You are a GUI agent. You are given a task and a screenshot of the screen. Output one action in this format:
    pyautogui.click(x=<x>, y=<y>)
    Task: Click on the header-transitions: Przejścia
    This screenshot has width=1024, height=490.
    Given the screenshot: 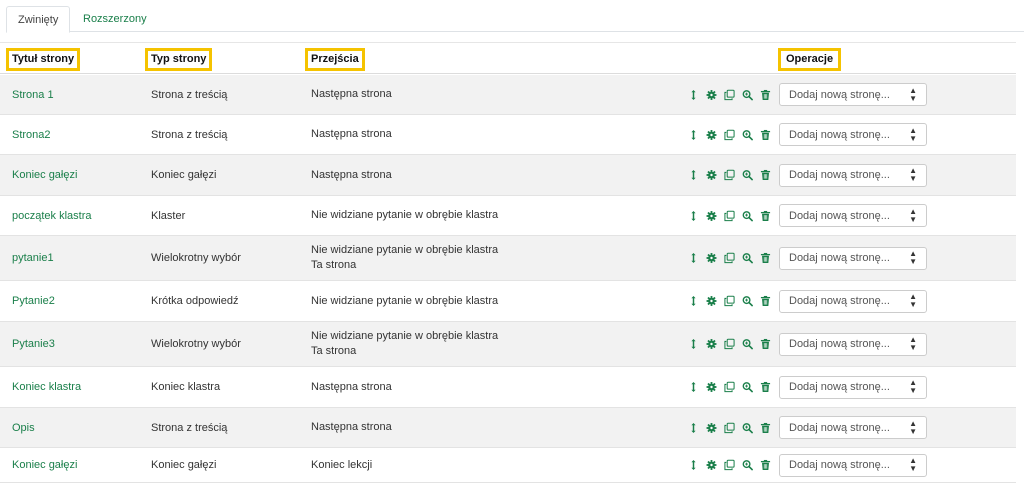 What is the action you would take?
    pyautogui.click(x=335, y=59)
    